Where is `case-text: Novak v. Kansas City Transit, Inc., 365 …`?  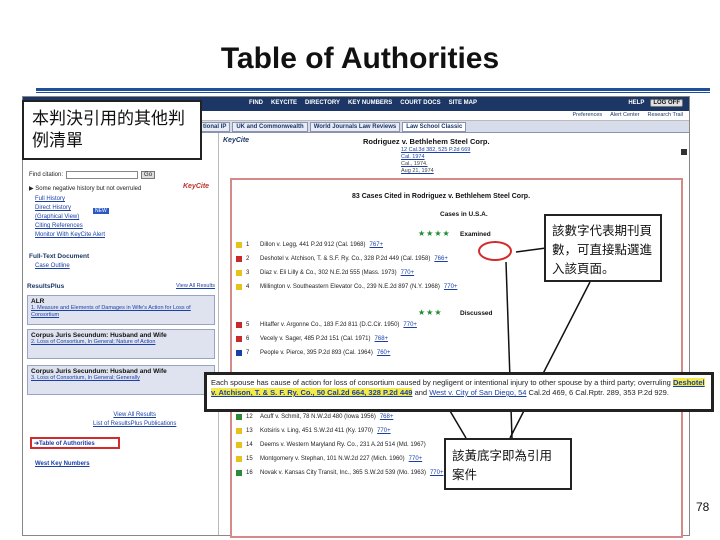
case-text: Novak v. Kansas City Transit, Inc., 365 … is located at coordinates (343, 473).